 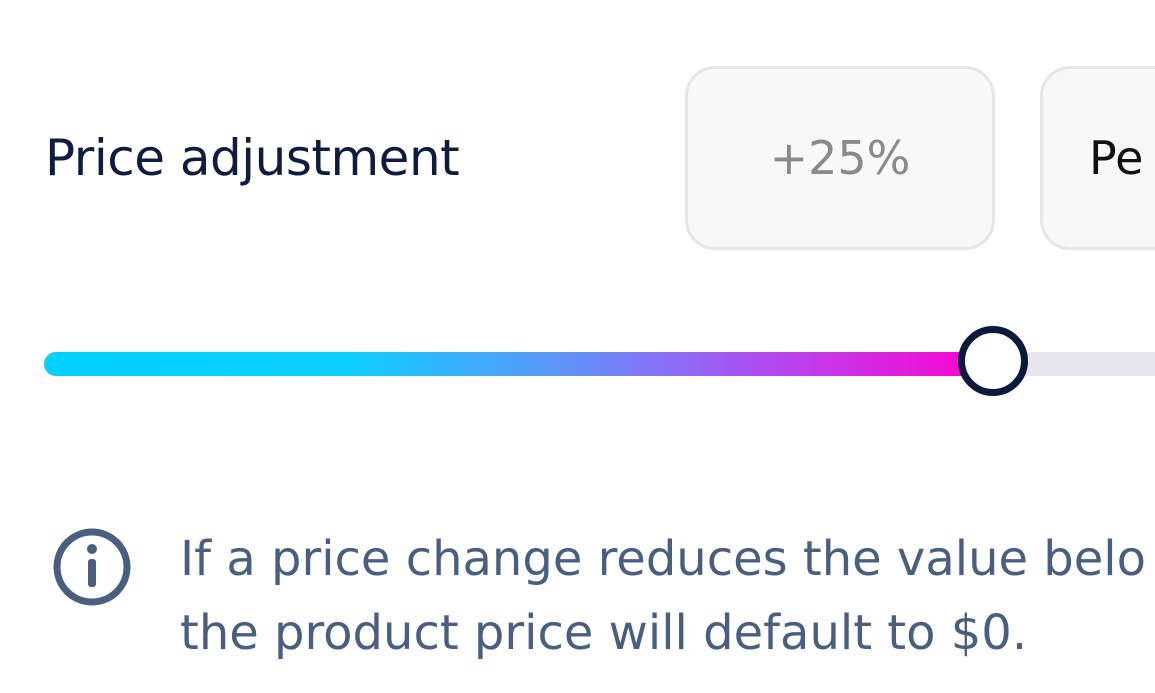 What do you see at coordinates (519, 364) in the screenshot?
I see `slider-fill` at bounding box center [519, 364].